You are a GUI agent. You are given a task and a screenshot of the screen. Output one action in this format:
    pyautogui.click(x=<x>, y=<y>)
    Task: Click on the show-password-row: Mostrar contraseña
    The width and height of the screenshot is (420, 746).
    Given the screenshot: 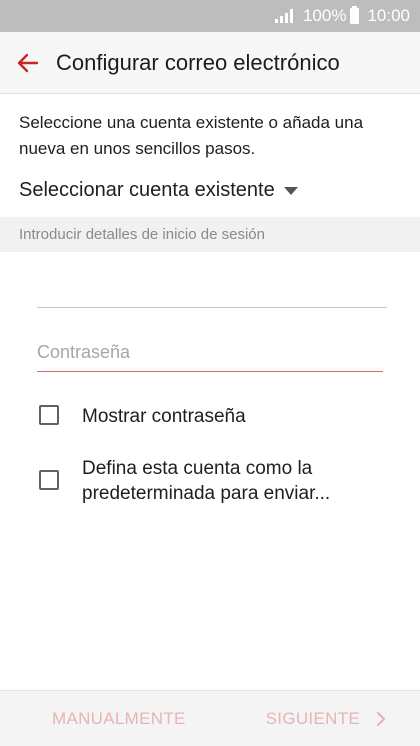 What is the action you would take?
    pyautogui.click(x=142, y=417)
    